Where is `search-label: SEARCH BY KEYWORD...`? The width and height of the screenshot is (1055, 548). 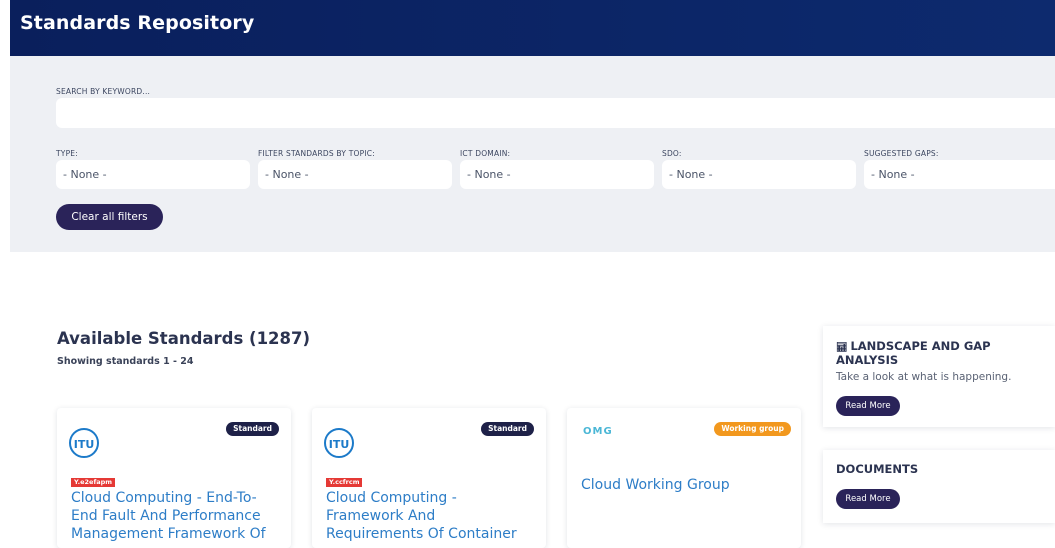 search-label: SEARCH BY KEYWORD... is located at coordinates (103, 91).